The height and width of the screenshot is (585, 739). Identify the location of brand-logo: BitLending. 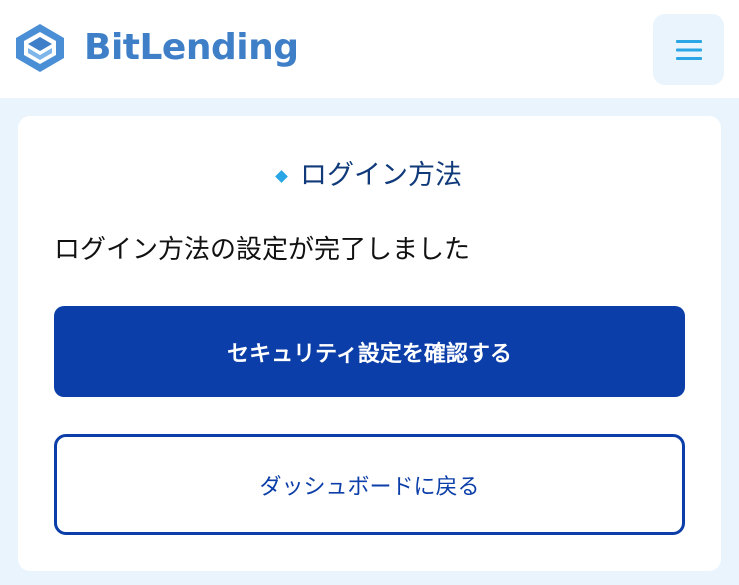
(156, 48).